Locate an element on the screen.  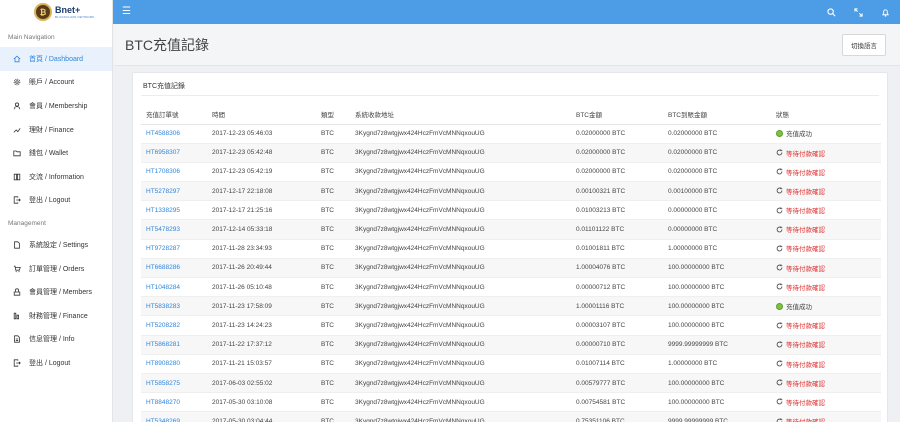
order-id-link: HT1338295 is located at coordinates (163, 210).